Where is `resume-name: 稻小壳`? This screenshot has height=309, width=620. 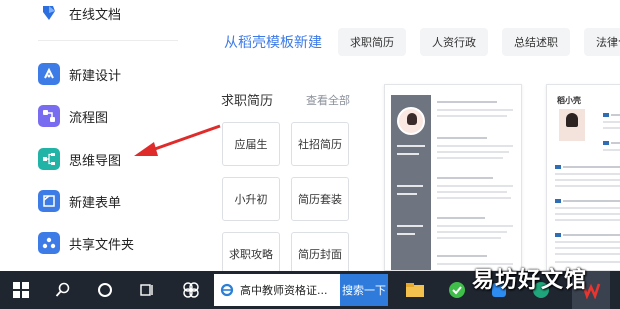 resume-name: 稻小壳 is located at coordinates (569, 100).